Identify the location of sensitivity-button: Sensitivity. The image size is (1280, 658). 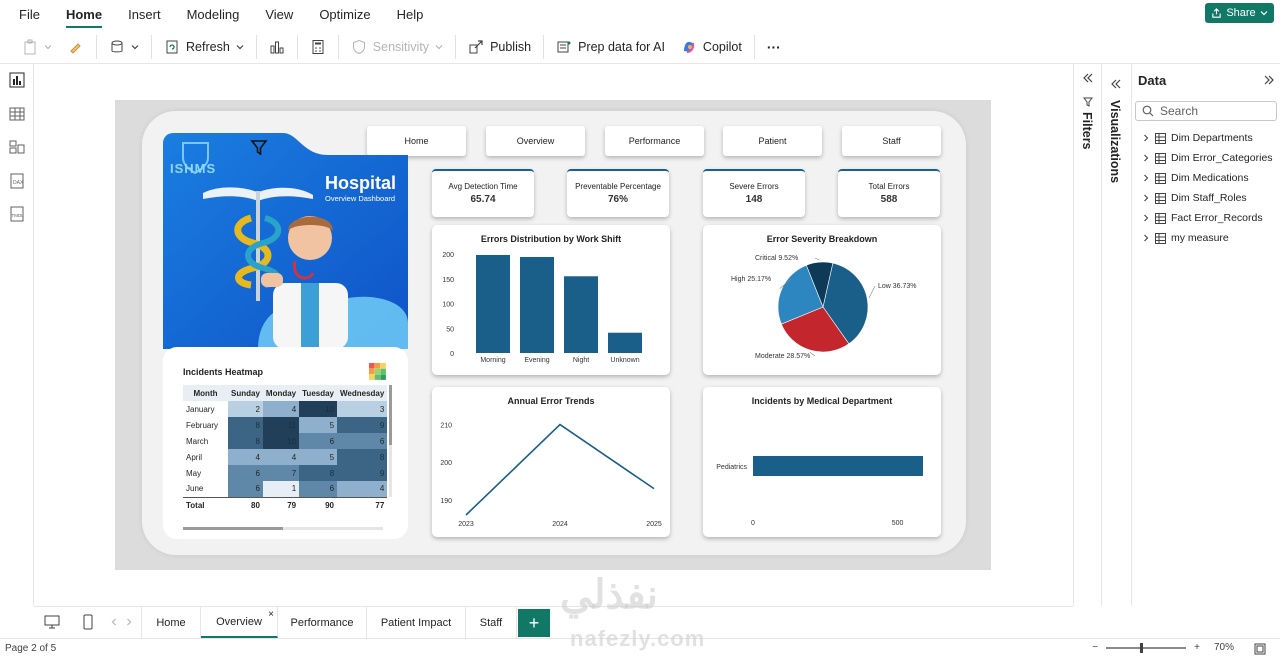
(397, 47).